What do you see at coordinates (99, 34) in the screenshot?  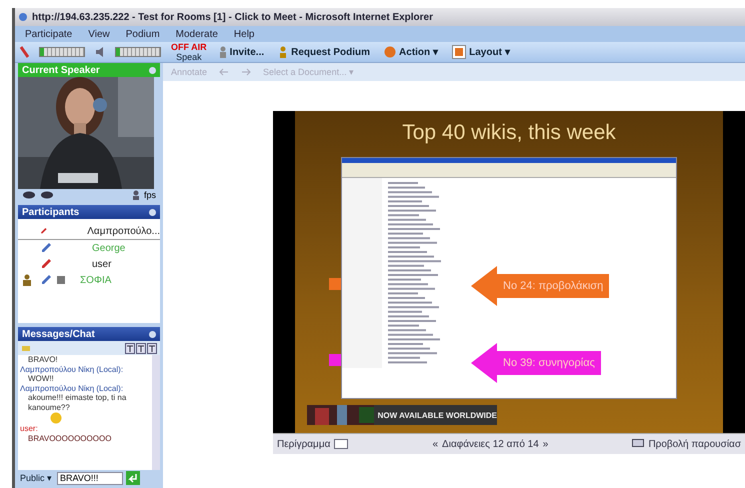 I see `menu-item: View` at bounding box center [99, 34].